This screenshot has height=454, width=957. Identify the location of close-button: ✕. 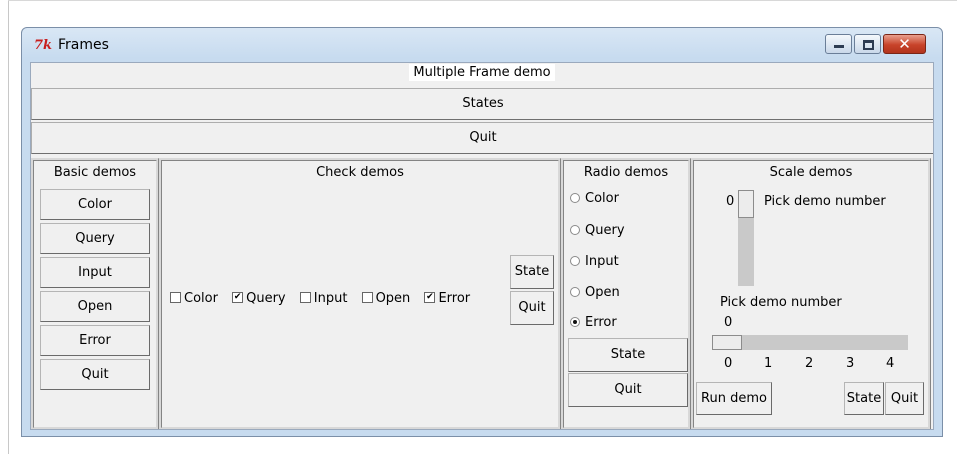
(904, 44).